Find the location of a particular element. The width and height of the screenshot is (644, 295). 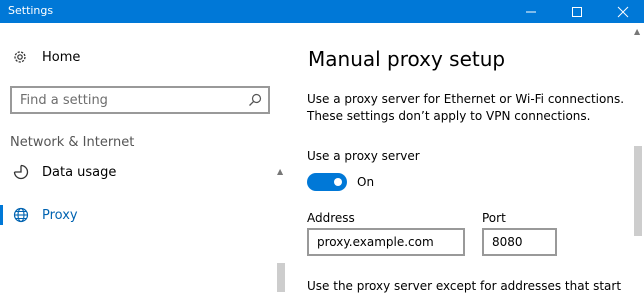

sidebar-item-proxy: Proxy is located at coordinates (135, 216).